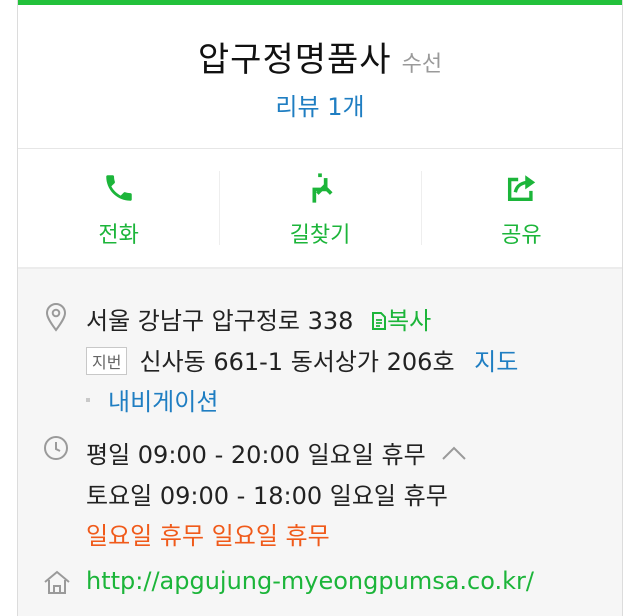 The height and width of the screenshot is (616, 640). What do you see at coordinates (57, 582) in the screenshot?
I see `home-icon` at bounding box center [57, 582].